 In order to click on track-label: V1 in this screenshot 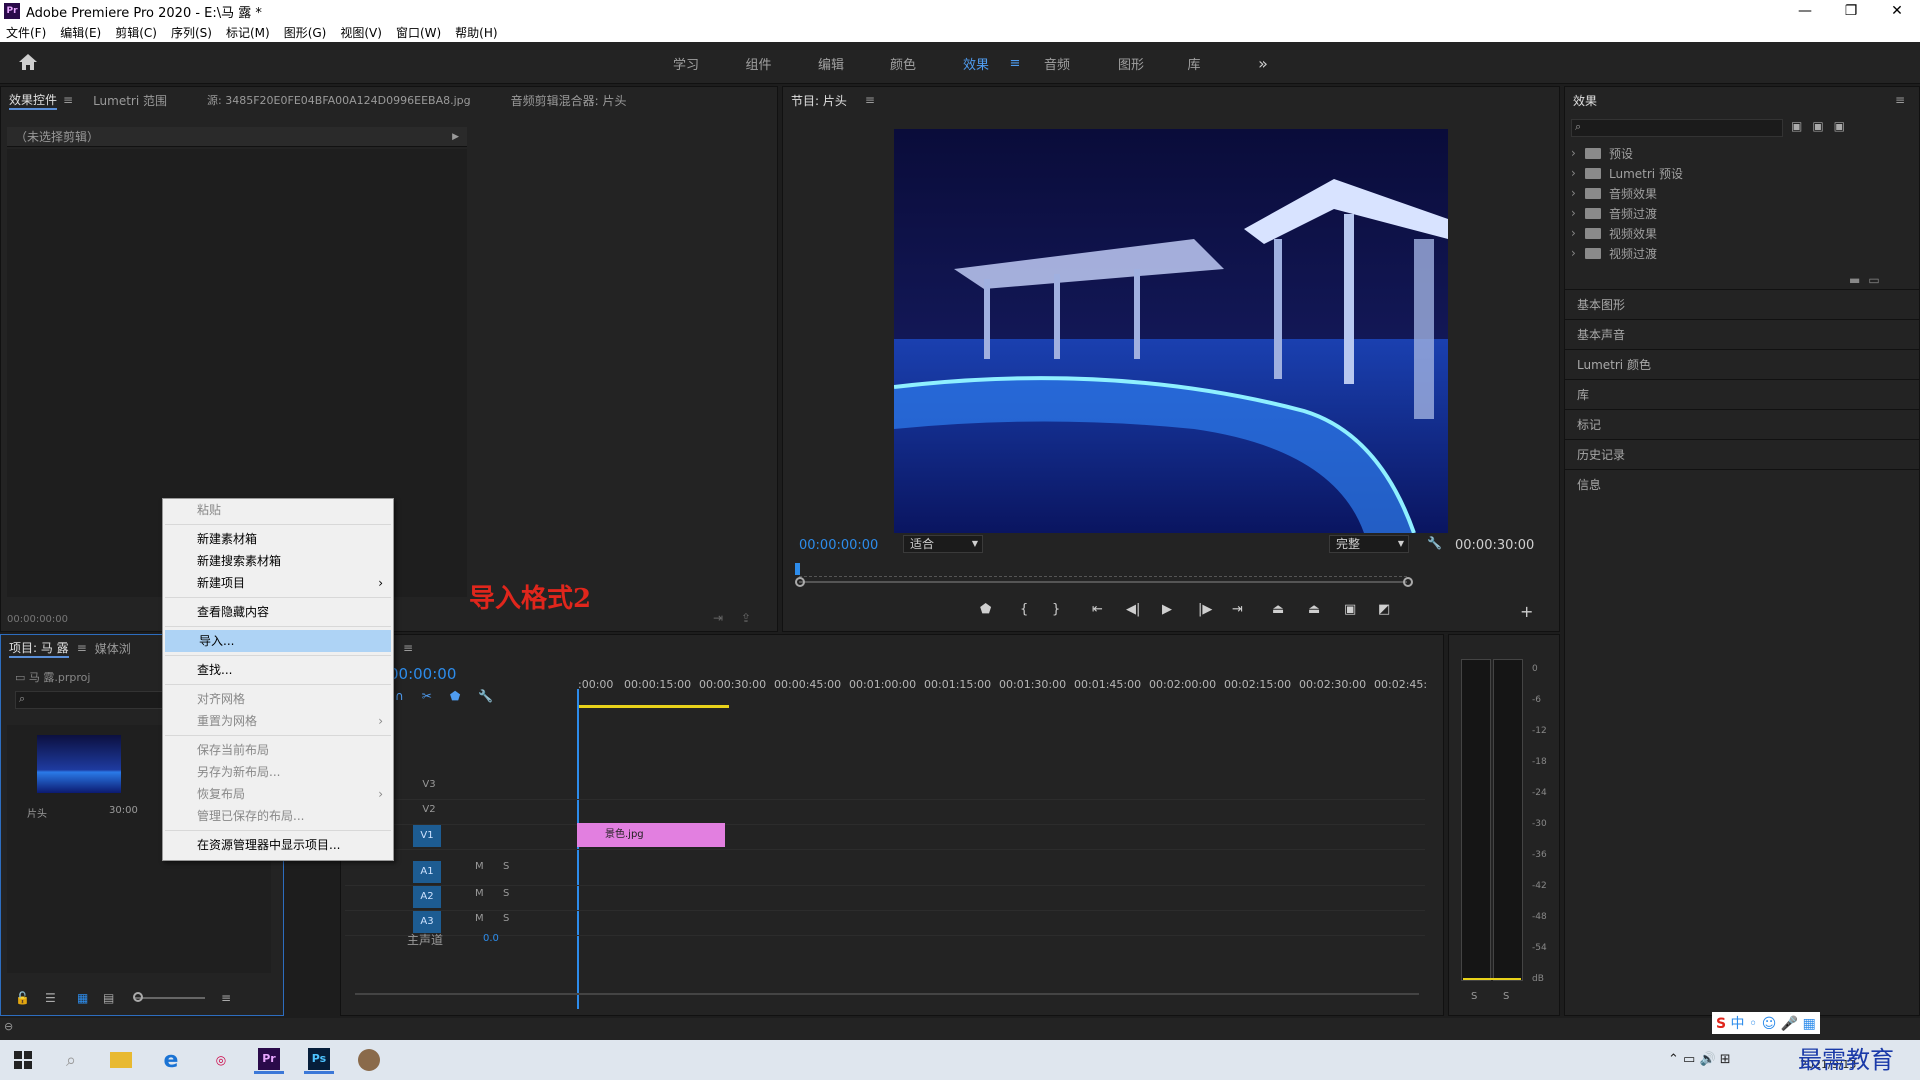, I will do `click(427, 836)`.